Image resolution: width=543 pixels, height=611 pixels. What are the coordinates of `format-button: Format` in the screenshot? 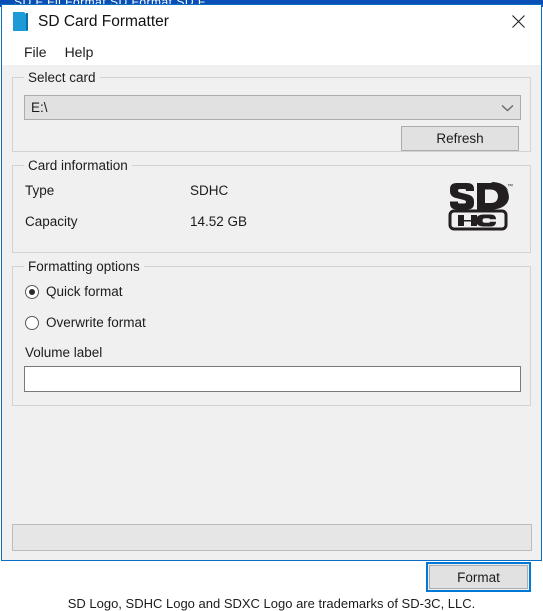 It's located at (478, 577).